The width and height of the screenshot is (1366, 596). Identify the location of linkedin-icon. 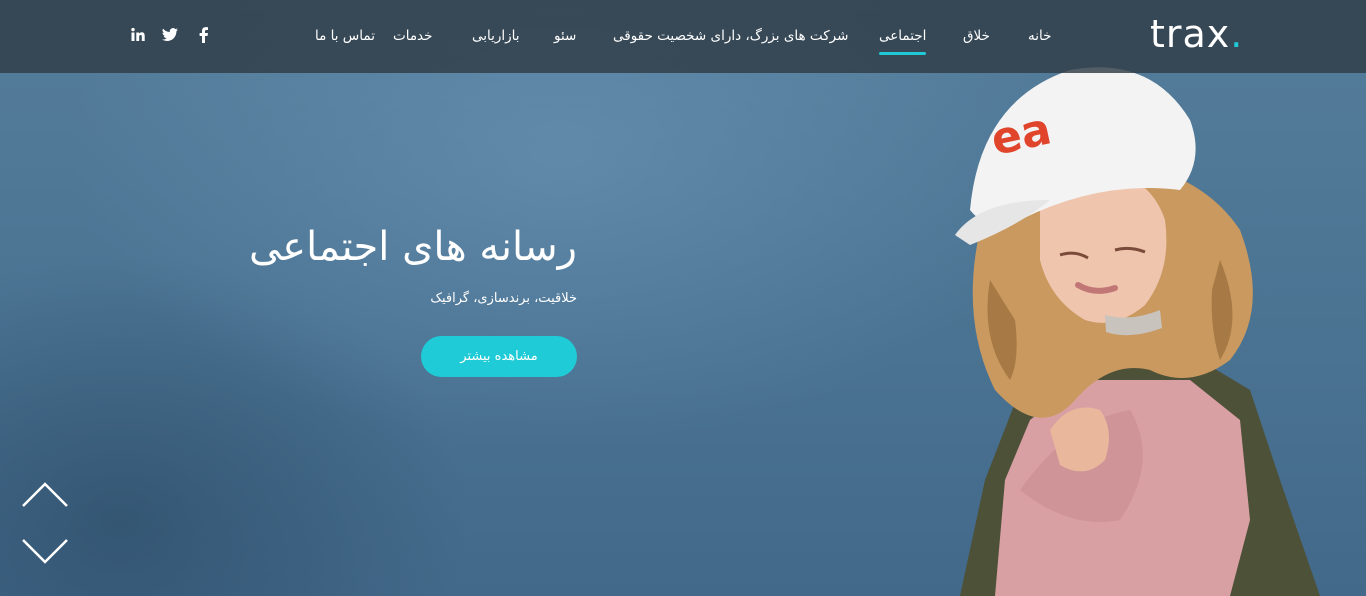
(138, 35).